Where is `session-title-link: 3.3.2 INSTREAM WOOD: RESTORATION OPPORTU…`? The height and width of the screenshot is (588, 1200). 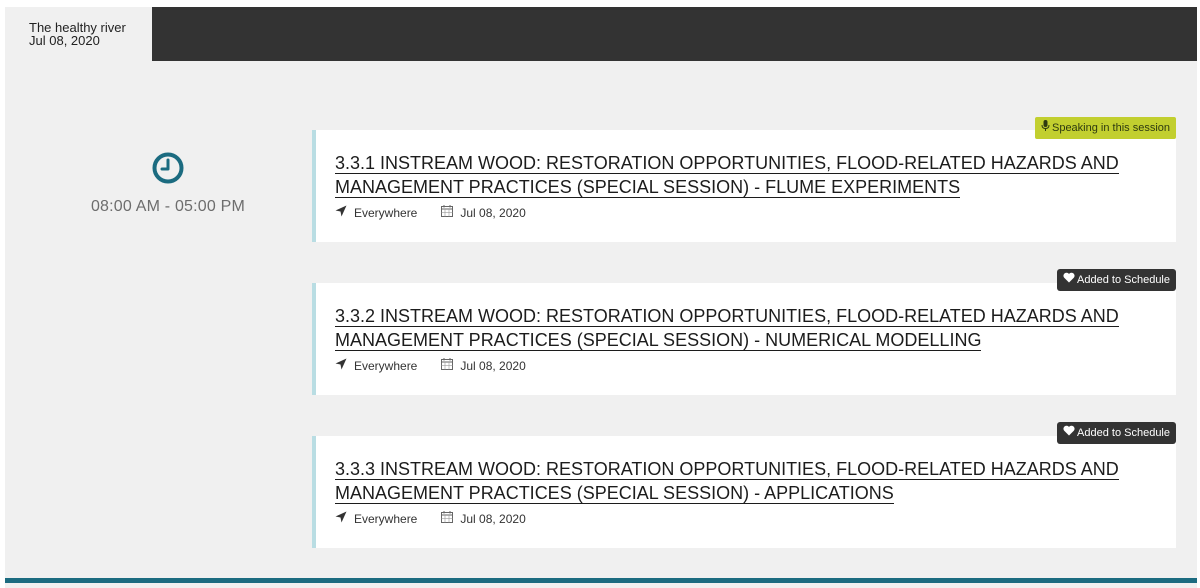 session-title-link: 3.3.2 INSTREAM WOOD: RESTORATION OPPORTU… is located at coordinates (735, 328).